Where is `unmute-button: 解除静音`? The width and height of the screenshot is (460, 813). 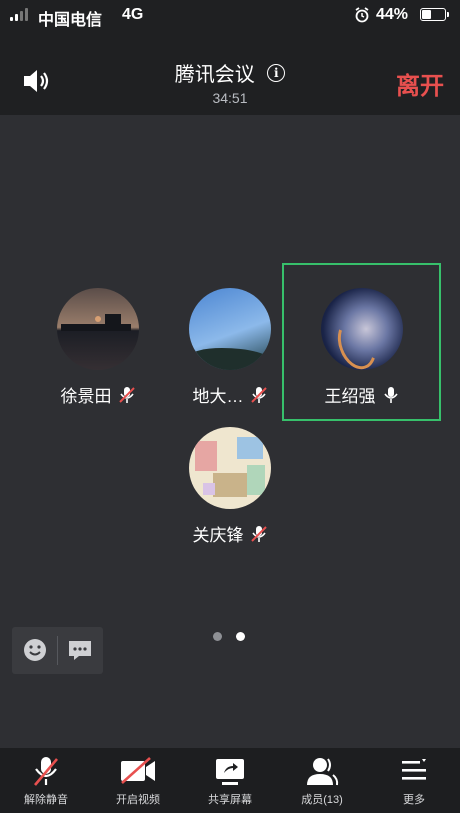
unmute-button: 解除静音 is located at coordinates (46, 781).